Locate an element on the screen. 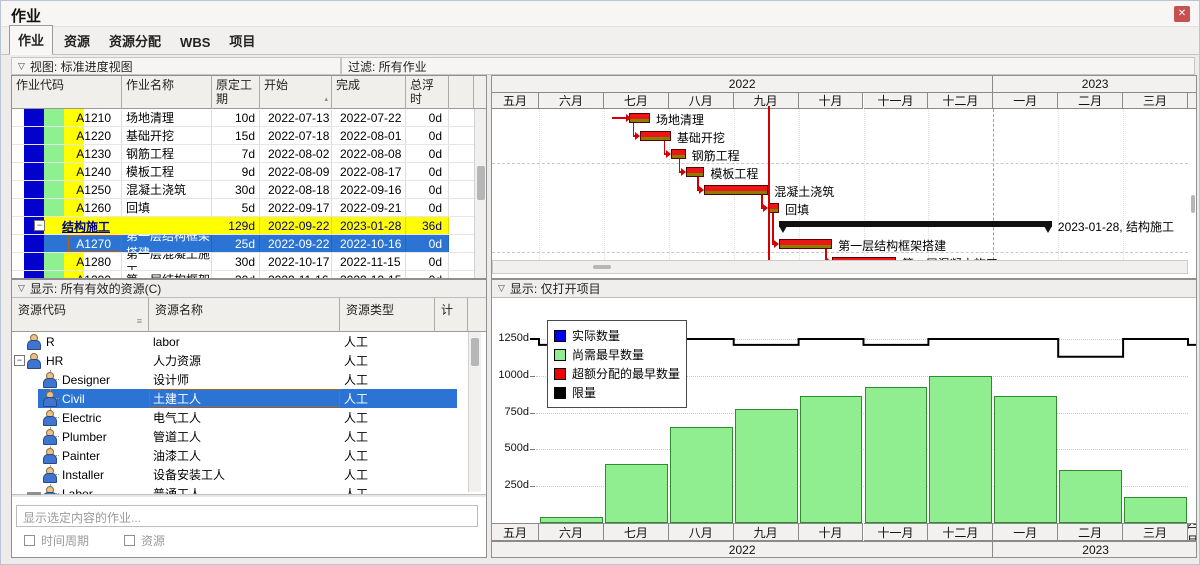 The image size is (1200, 565). column-header-resource-name: 资源名称 is located at coordinates (244, 315).